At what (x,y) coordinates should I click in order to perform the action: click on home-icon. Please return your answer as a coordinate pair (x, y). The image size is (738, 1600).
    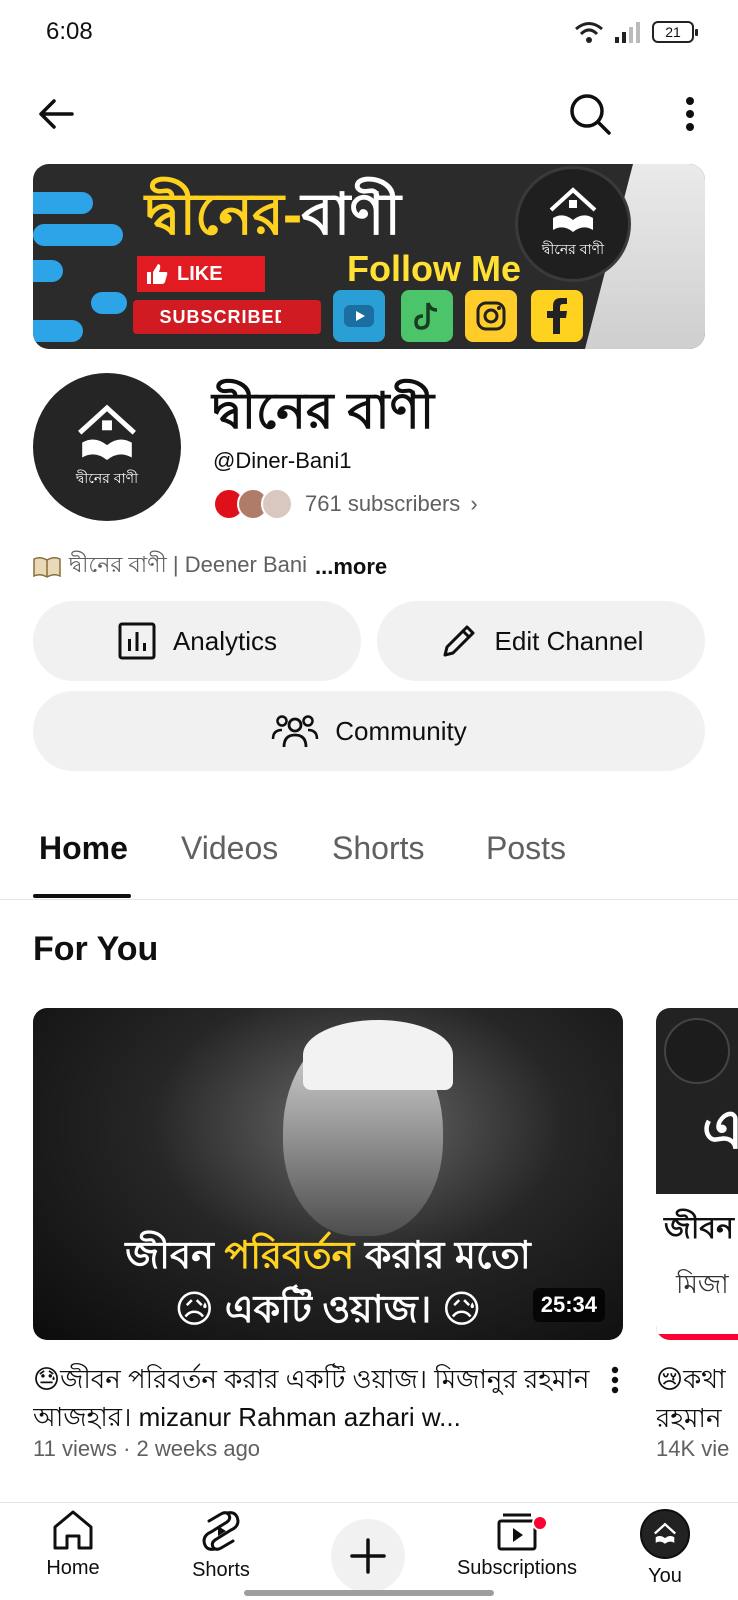
    Looking at the image, I should click on (73, 1530).